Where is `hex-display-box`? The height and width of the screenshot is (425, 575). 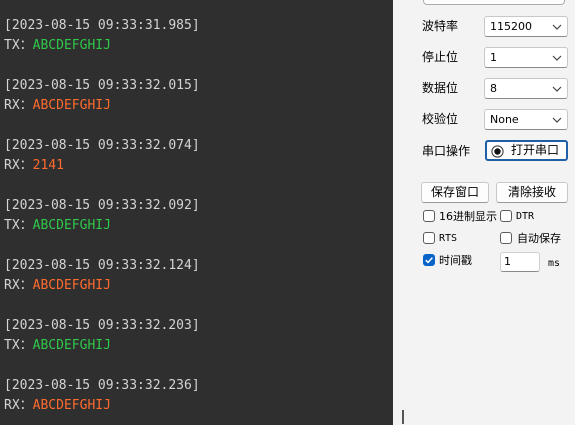 hex-display-box is located at coordinates (429, 216).